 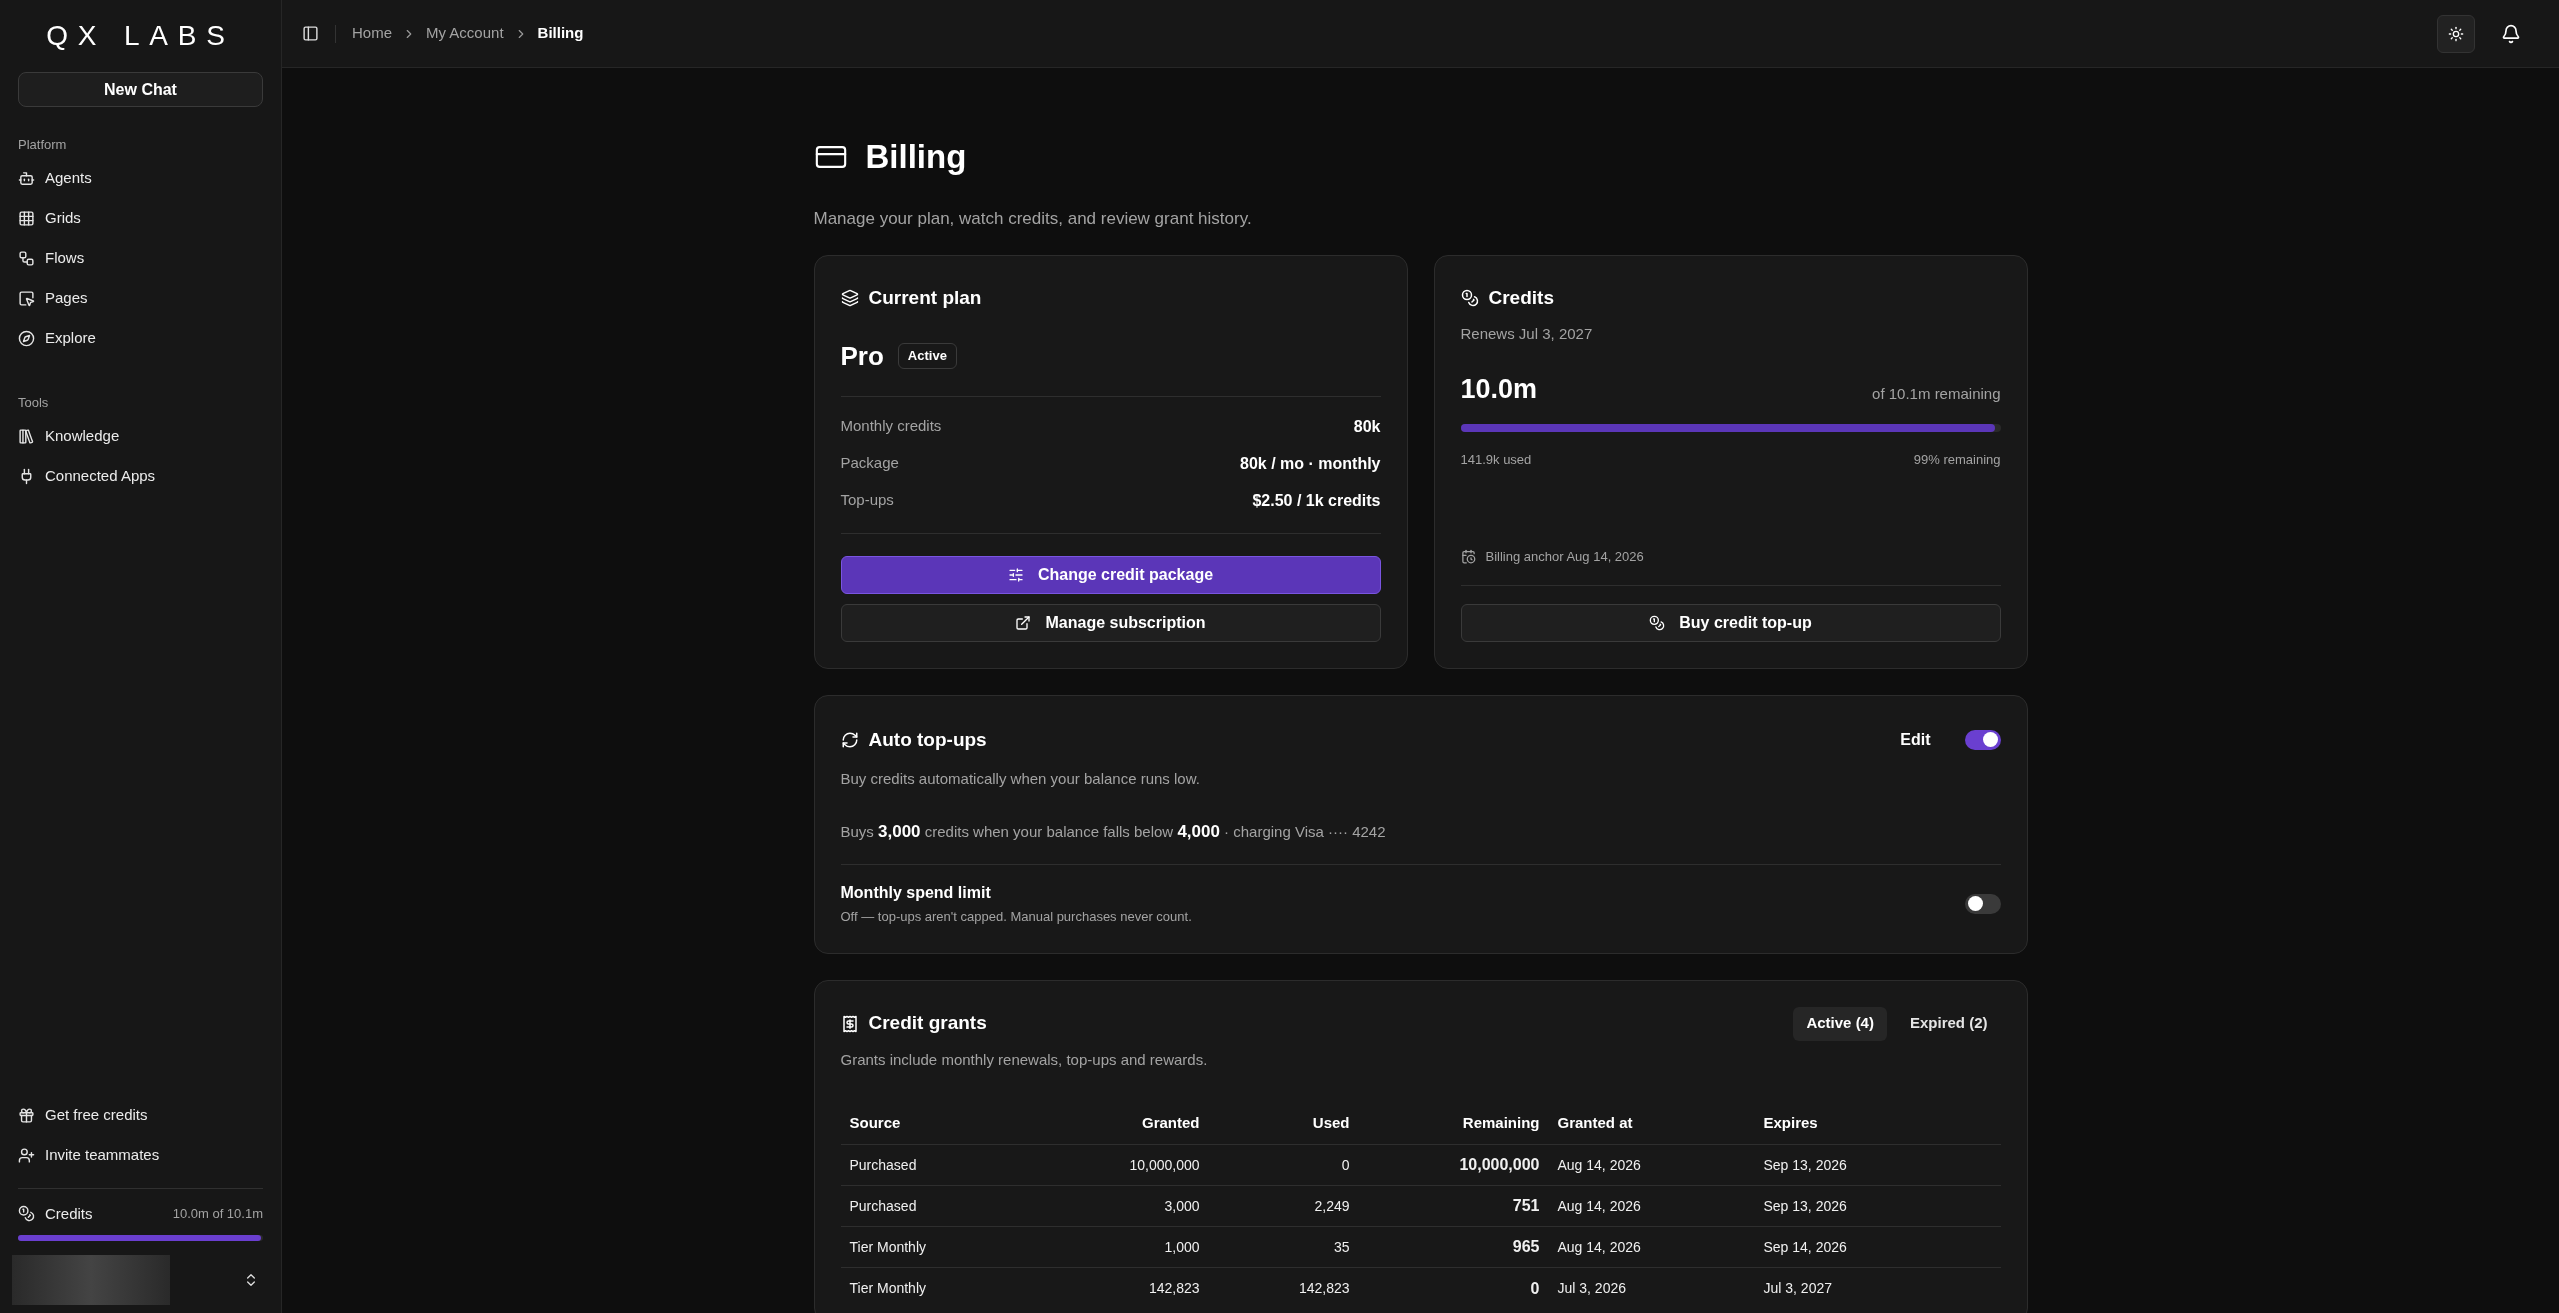 I want to click on section-heading: Platform, so click(x=43, y=145).